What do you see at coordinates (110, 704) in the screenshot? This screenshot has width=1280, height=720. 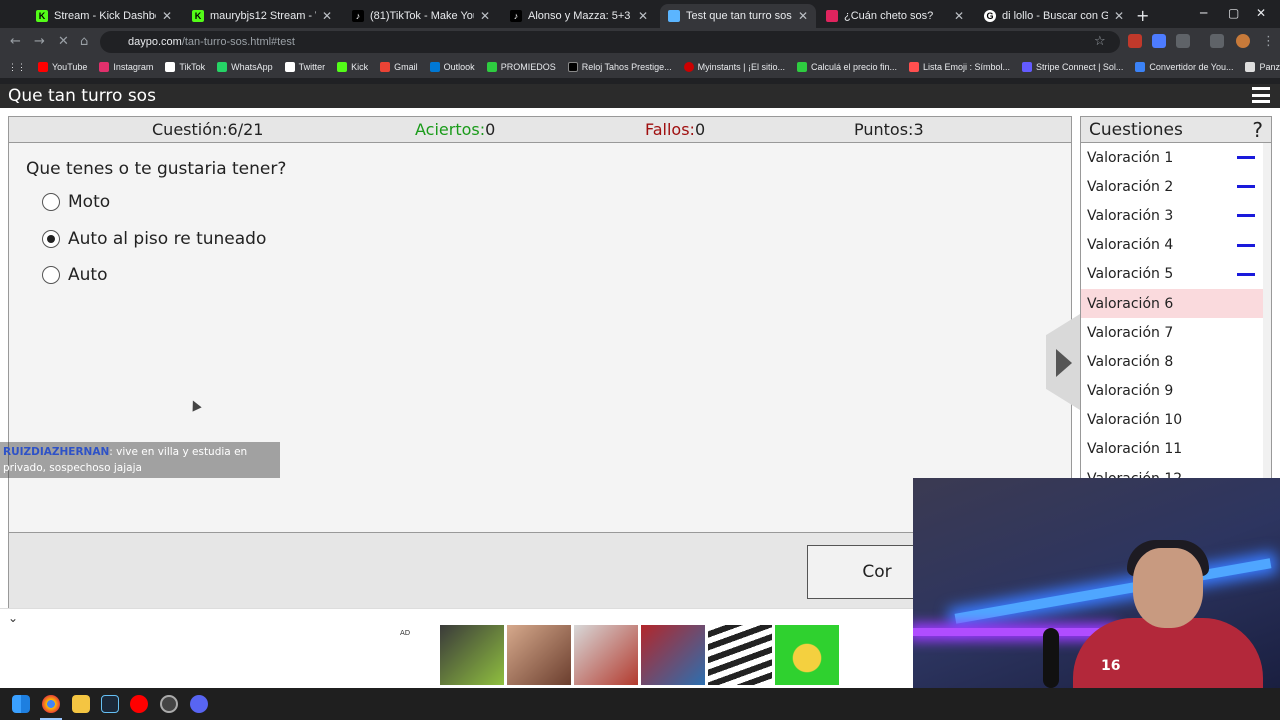 I see `steam-icon` at bounding box center [110, 704].